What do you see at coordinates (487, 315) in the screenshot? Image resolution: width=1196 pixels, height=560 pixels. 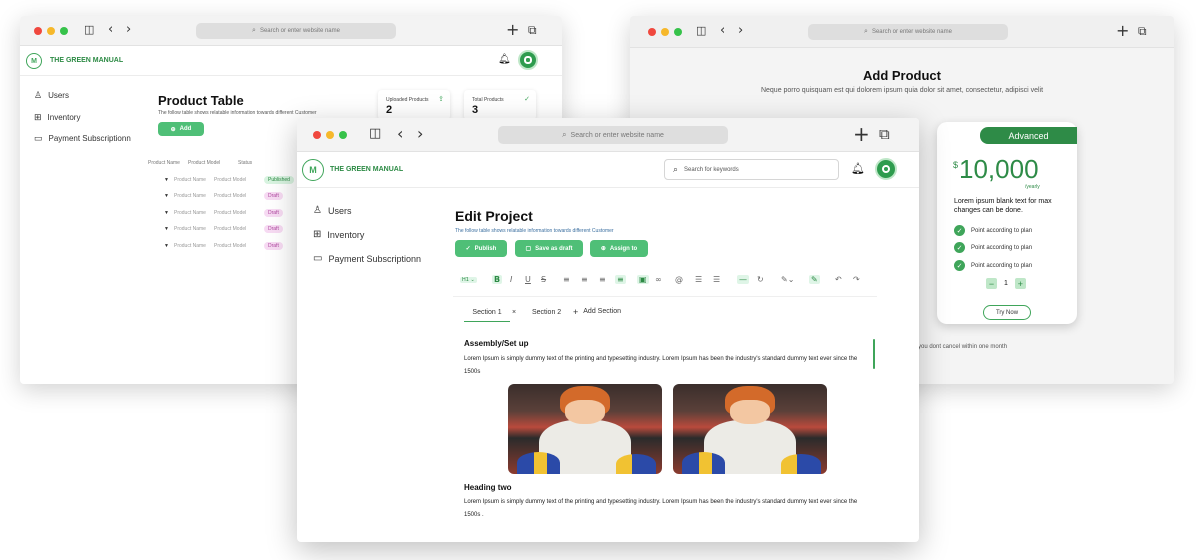 I see `tab-section-1: Section 1` at bounding box center [487, 315].